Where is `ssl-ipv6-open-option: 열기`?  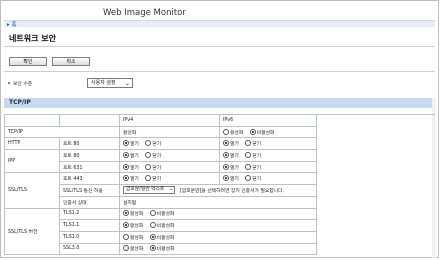 ssl-ipv6-open-option: 열기 is located at coordinates (231, 179).